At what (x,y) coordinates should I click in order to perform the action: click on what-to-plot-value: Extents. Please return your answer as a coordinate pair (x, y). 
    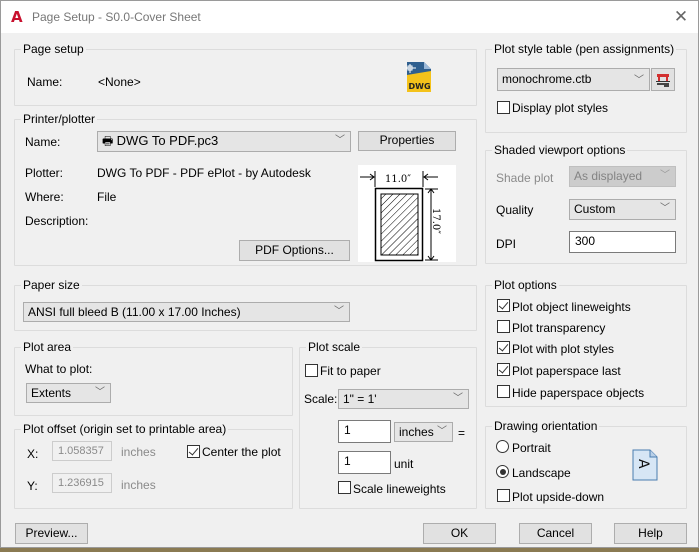
    Looking at the image, I should click on (51, 393).